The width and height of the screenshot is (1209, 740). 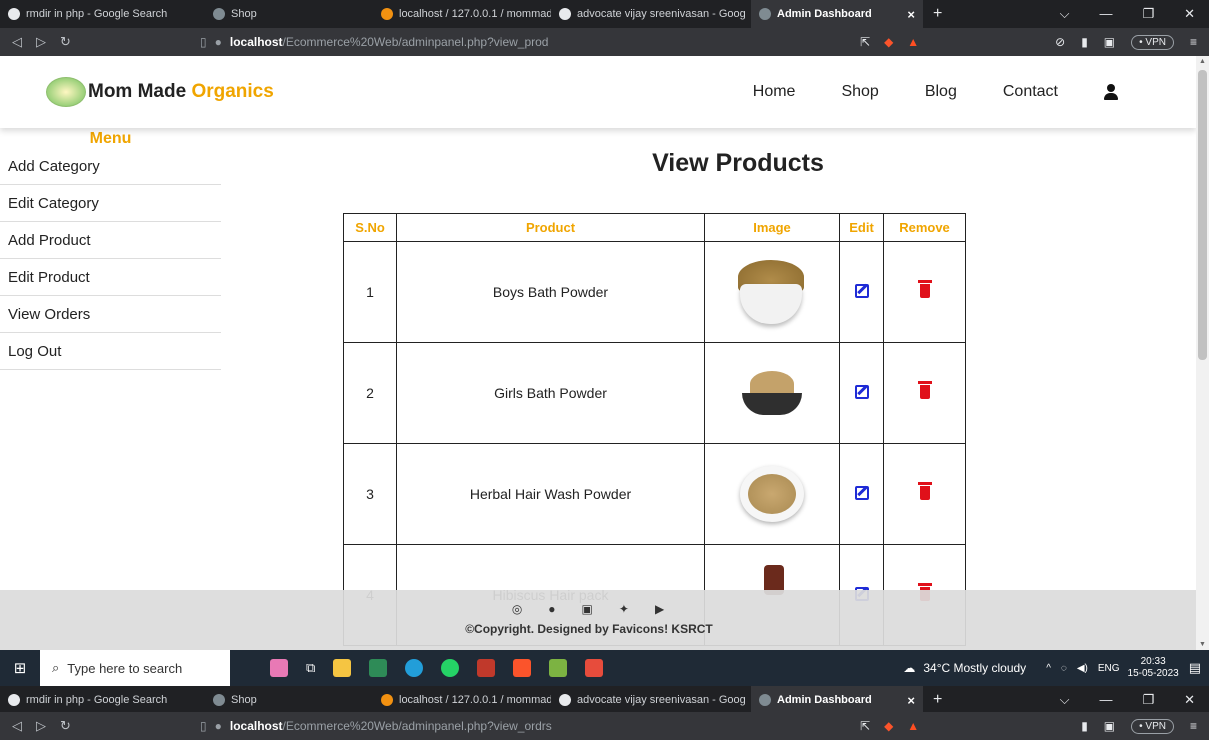 What do you see at coordinates (486, 668) in the screenshot?
I see `app-icon` at bounding box center [486, 668].